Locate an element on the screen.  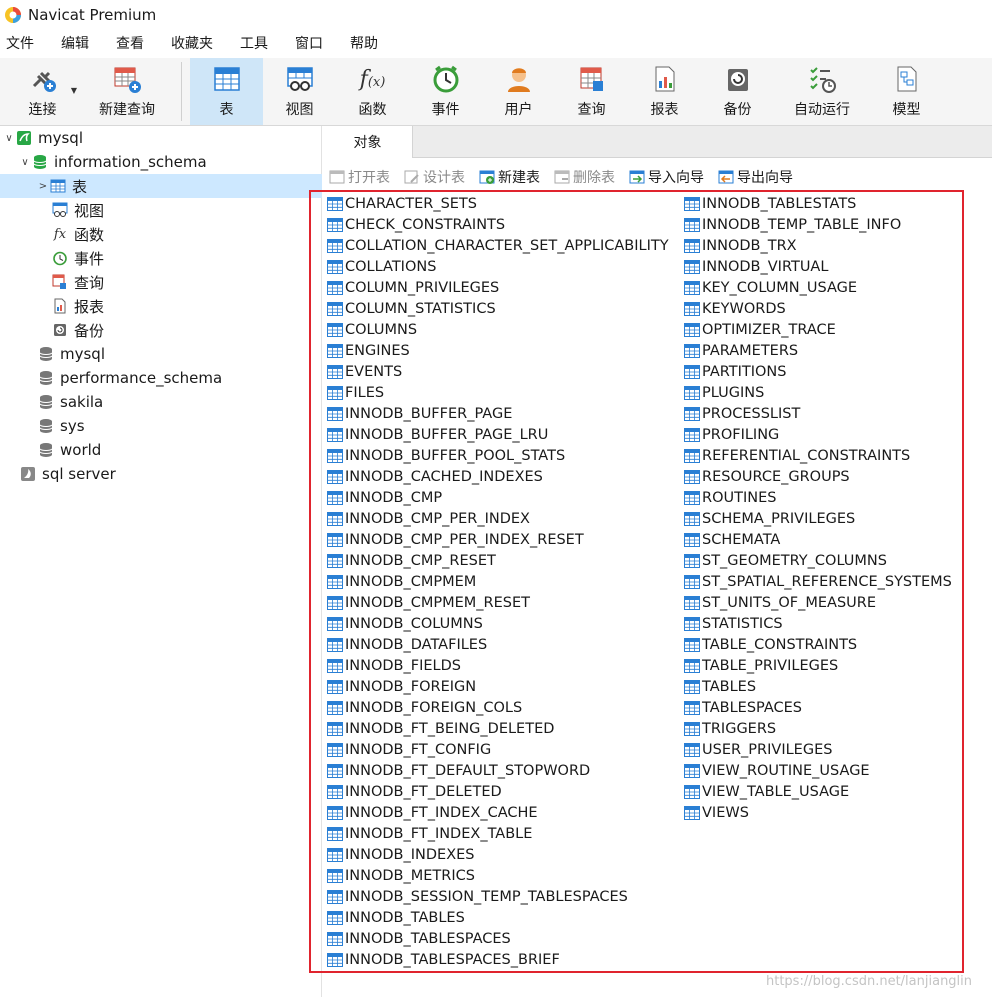
menu-file: 文件 is located at coordinates (20, 44).